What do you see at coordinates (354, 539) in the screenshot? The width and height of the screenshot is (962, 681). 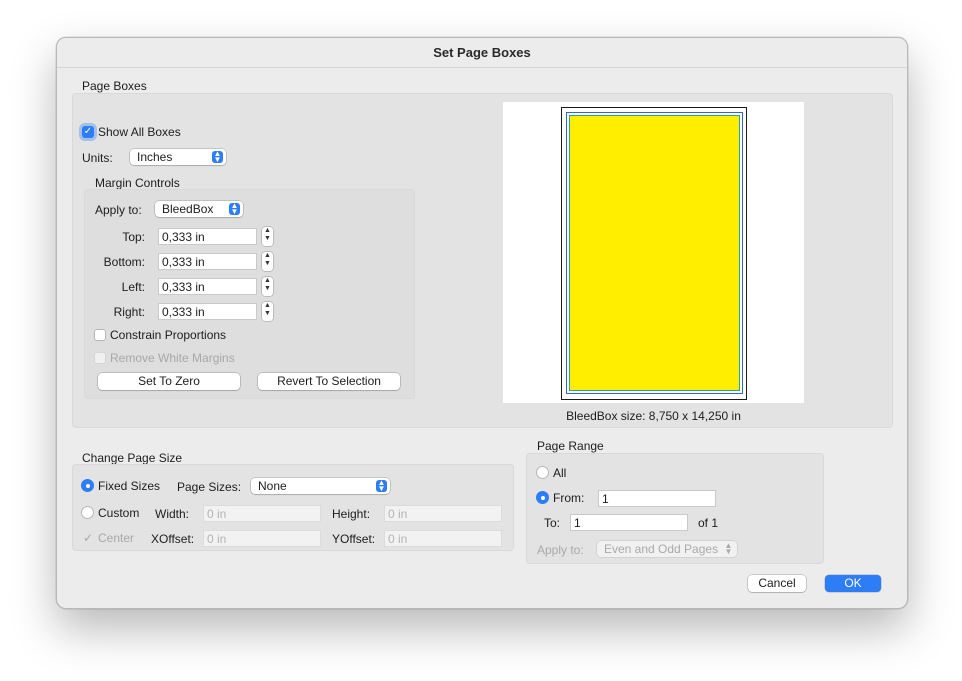 I see `yoffset-label: YOffset:` at bounding box center [354, 539].